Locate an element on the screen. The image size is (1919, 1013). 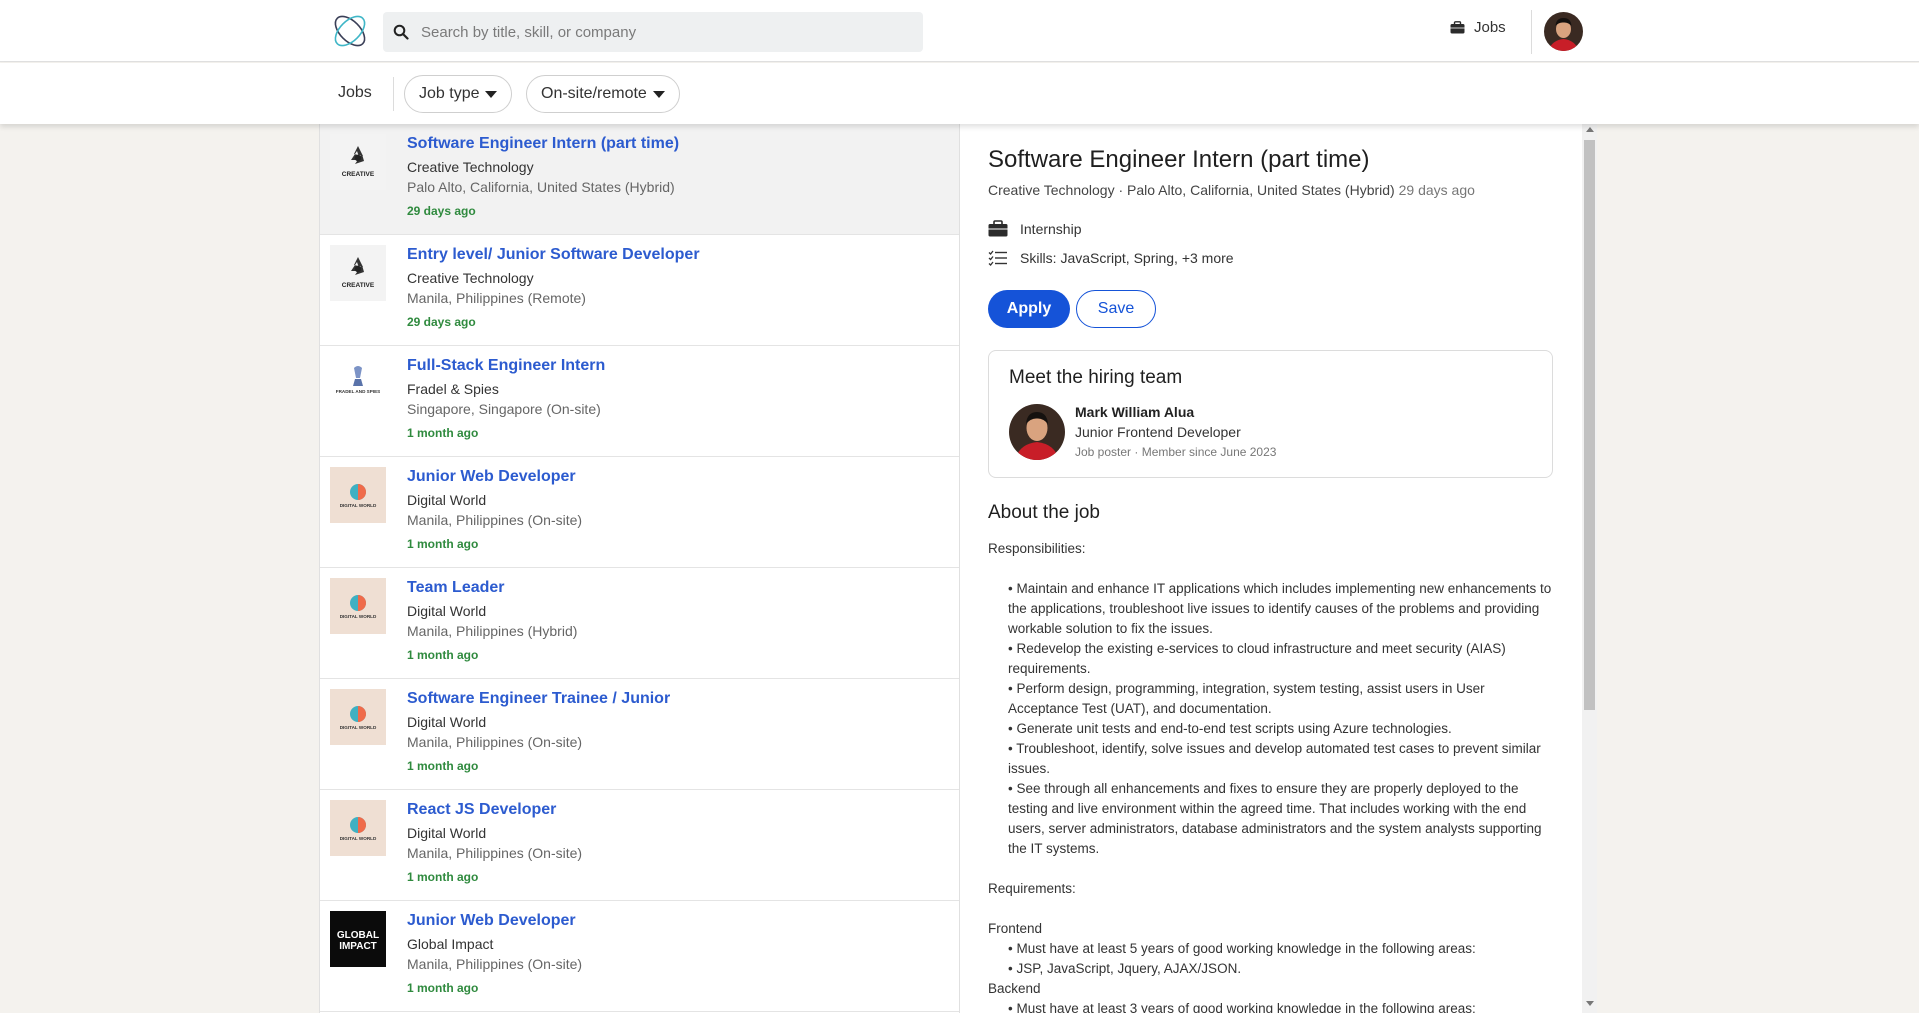
scroll-down-arrow-icon is located at coordinates (1590, 1003).